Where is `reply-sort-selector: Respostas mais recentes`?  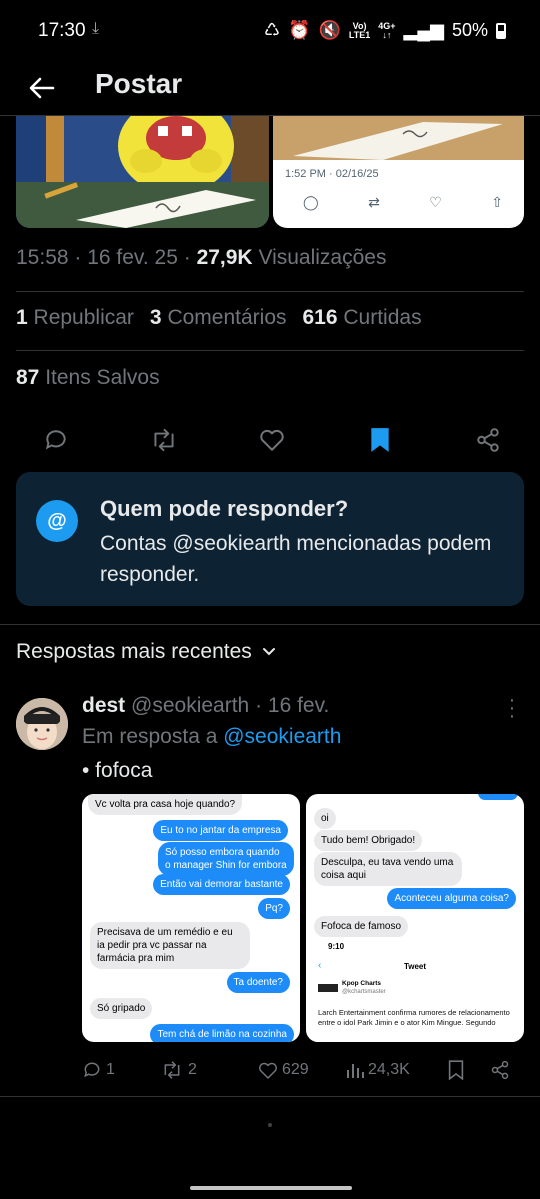
reply-sort-selector: Respostas mais recentes is located at coordinates (146, 652).